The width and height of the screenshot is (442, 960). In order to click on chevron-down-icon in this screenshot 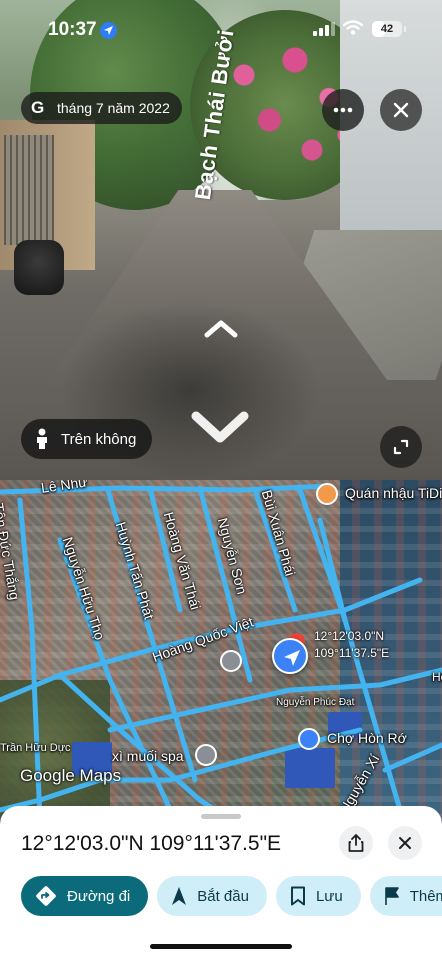, I will do `click(220, 430)`.